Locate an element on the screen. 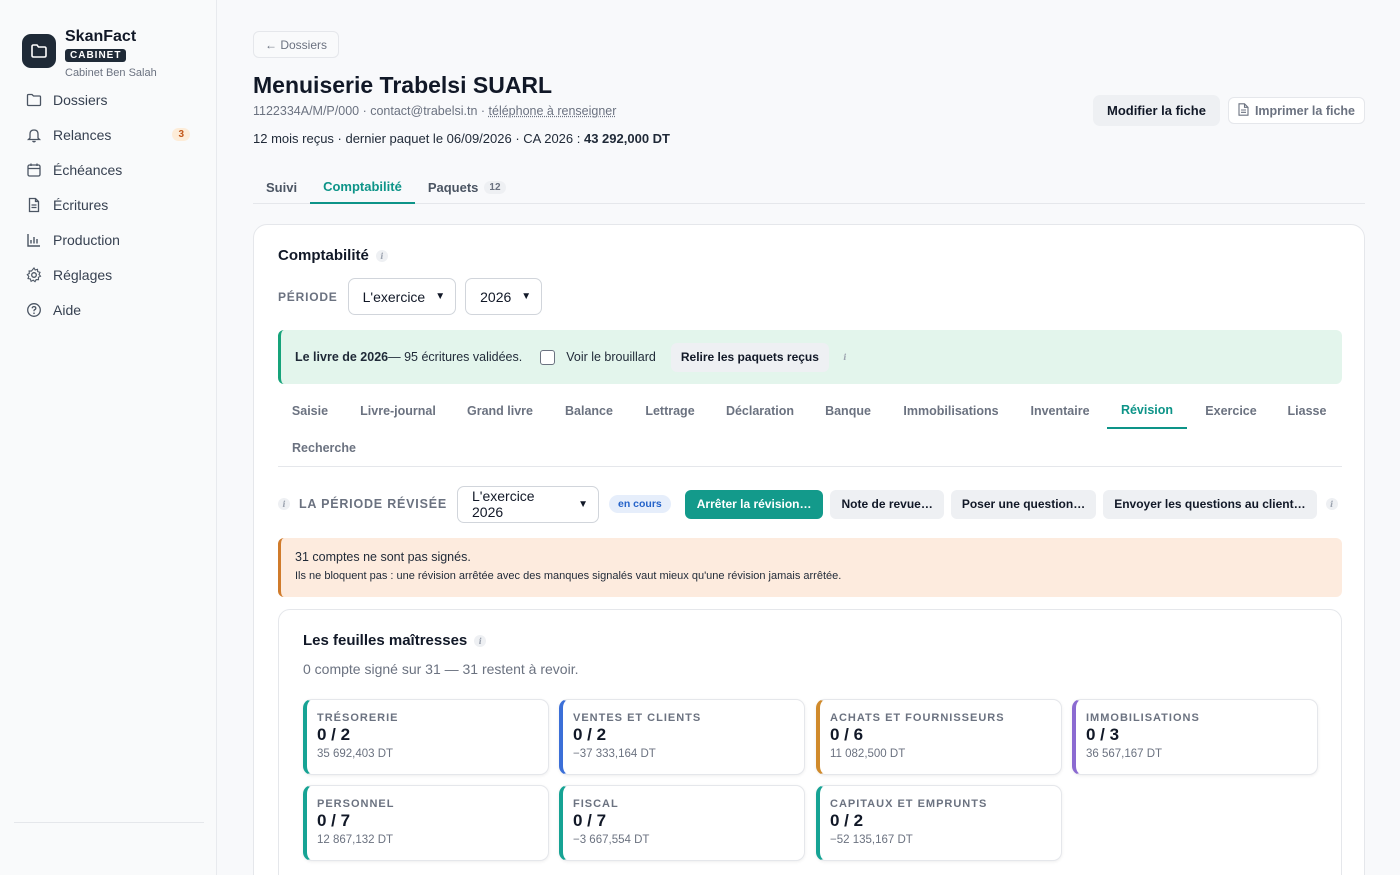 This screenshot has width=1400, height=875. account-card-personnel: PERSONNEL 0 / 7 12 867,132 DT is located at coordinates (426, 823).